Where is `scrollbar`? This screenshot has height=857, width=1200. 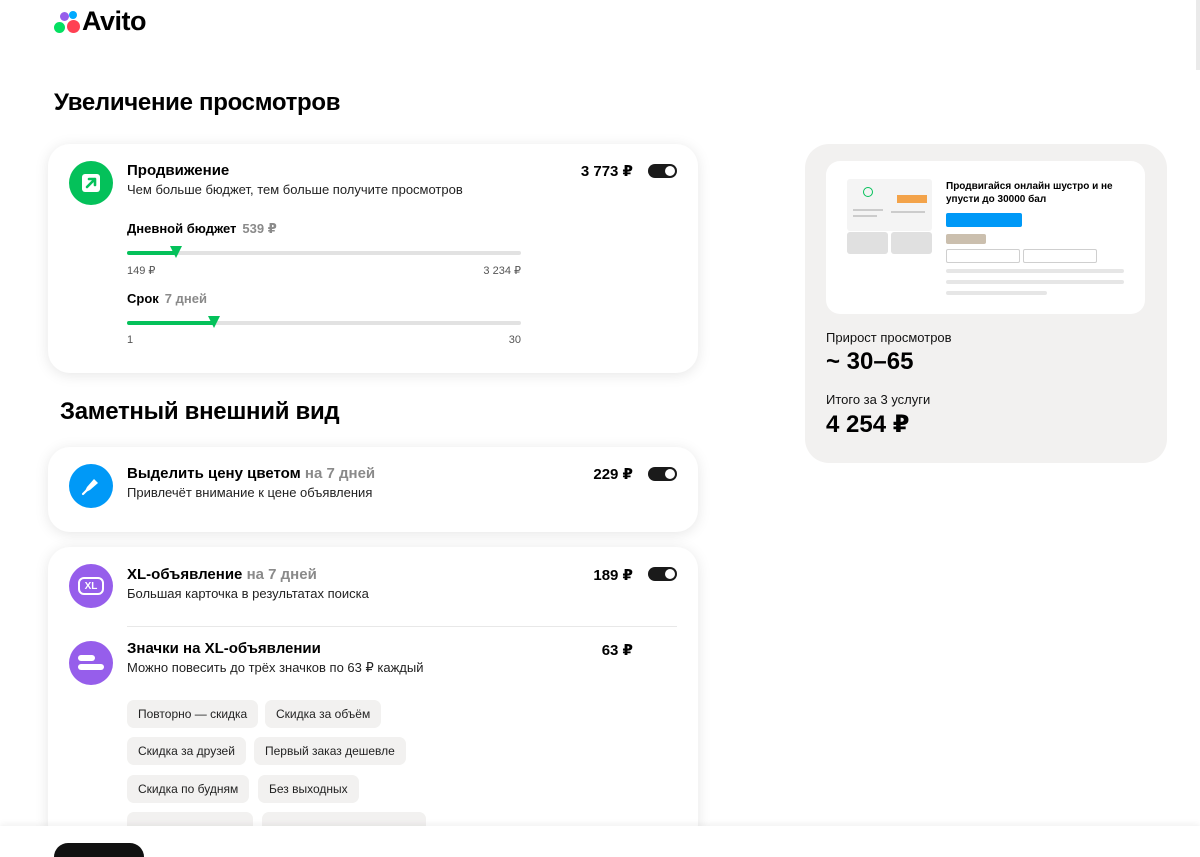
scrollbar is located at coordinates (1198, 35).